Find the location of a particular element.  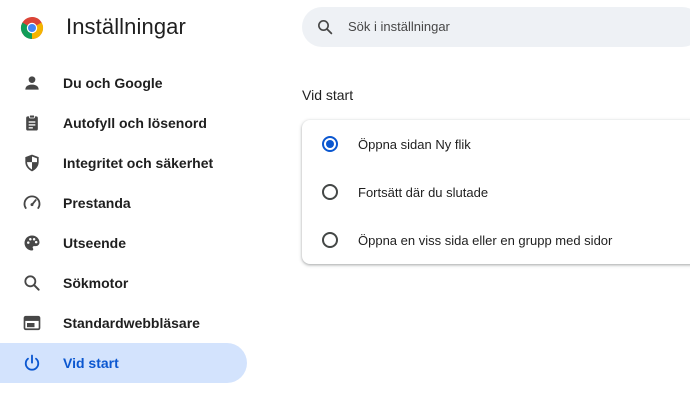

power-icon is located at coordinates (32, 362).